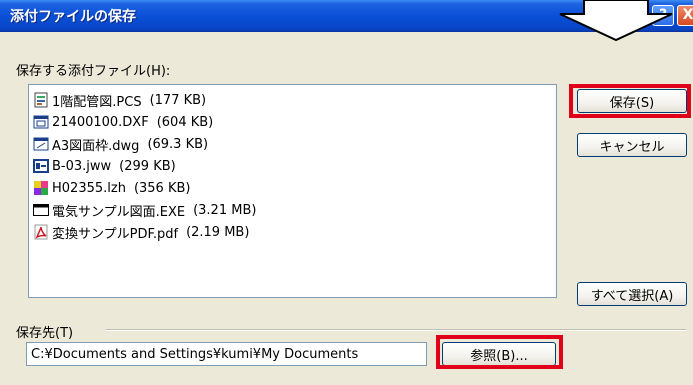  I want to click on file-name: 1階配管図.PCS, so click(97, 102).